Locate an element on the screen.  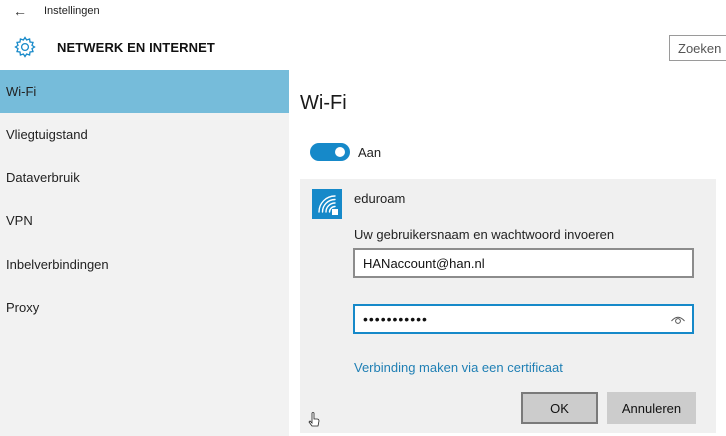
sidebar-item-label: VPN is located at coordinates (19, 220).